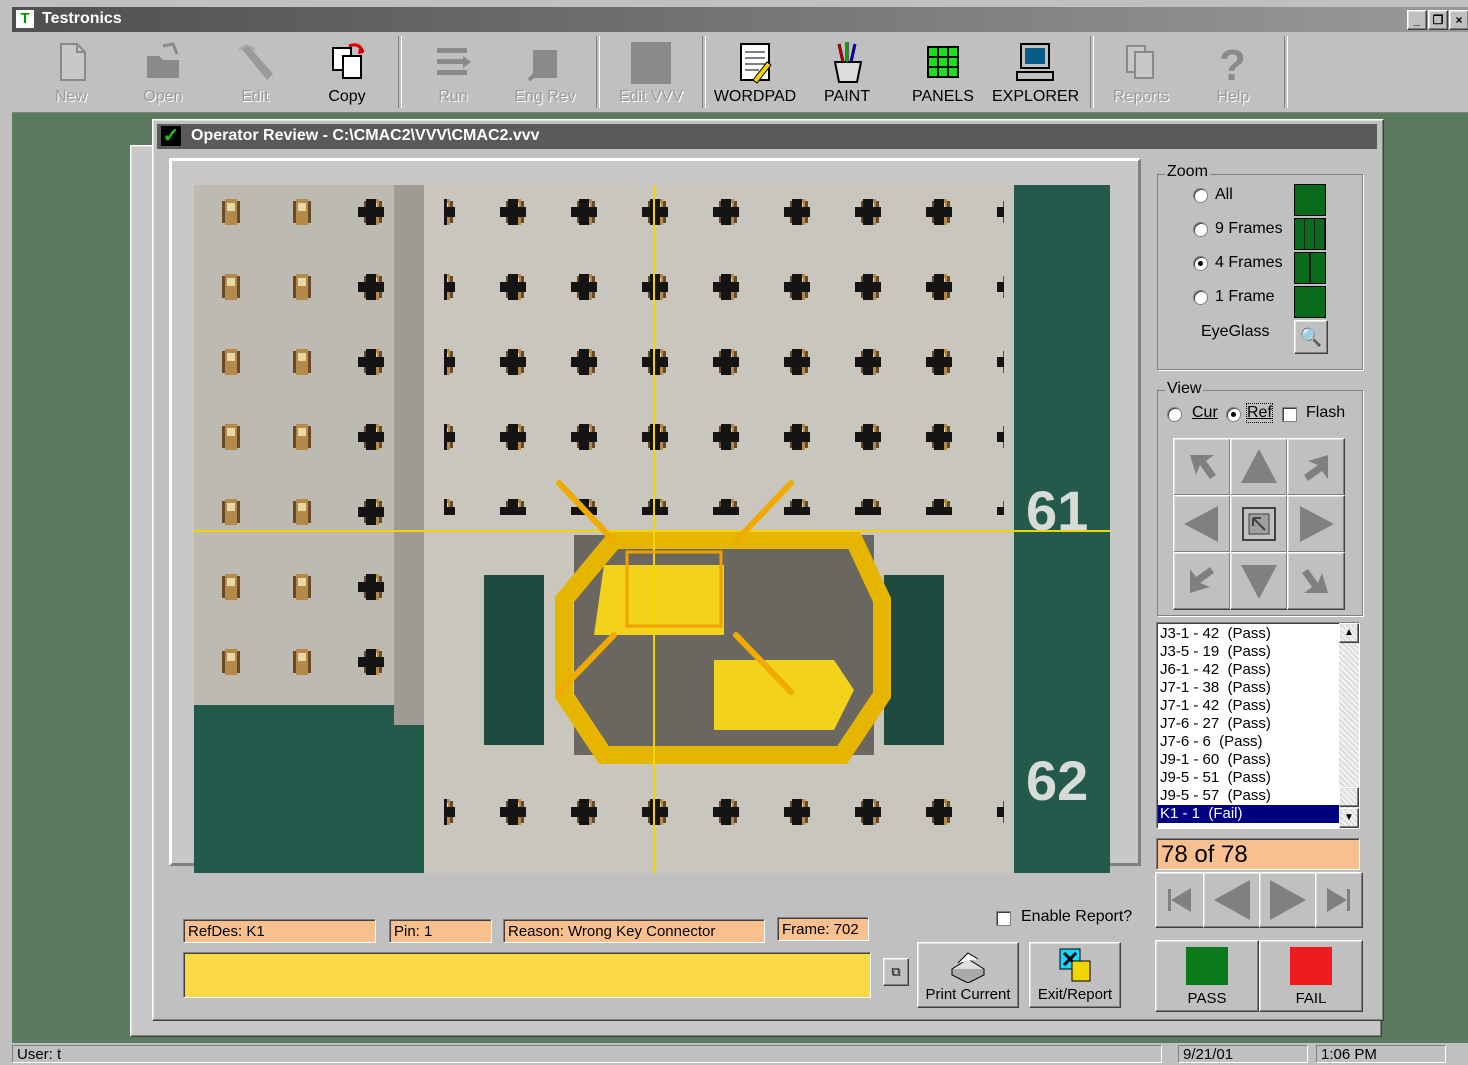 This screenshot has height=1065, width=1468. What do you see at coordinates (1245, 297) in the screenshot?
I see `zoom-1frame-label: 1 Frame` at bounding box center [1245, 297].